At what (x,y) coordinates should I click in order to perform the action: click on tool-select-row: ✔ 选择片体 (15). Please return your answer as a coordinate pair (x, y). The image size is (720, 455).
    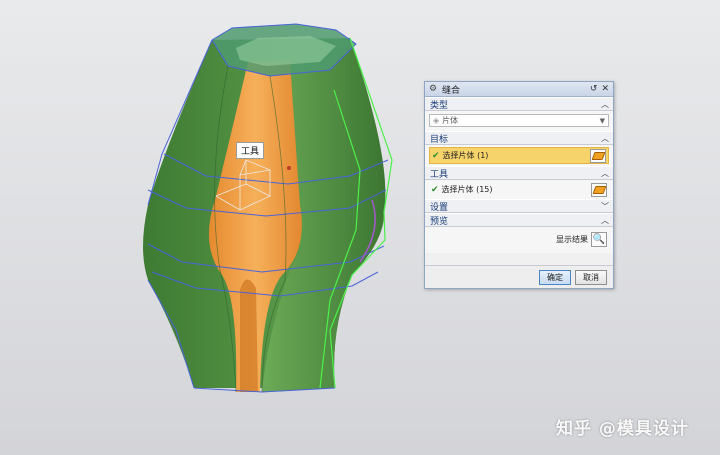
    Looking at the image, I should click on (519, 189).